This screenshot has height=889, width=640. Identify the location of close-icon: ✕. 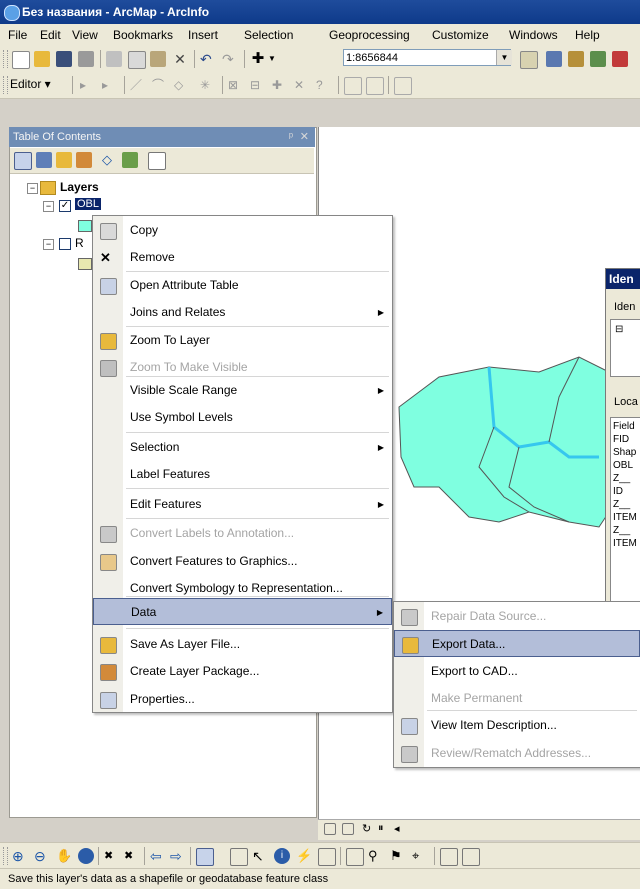
(304, 137).